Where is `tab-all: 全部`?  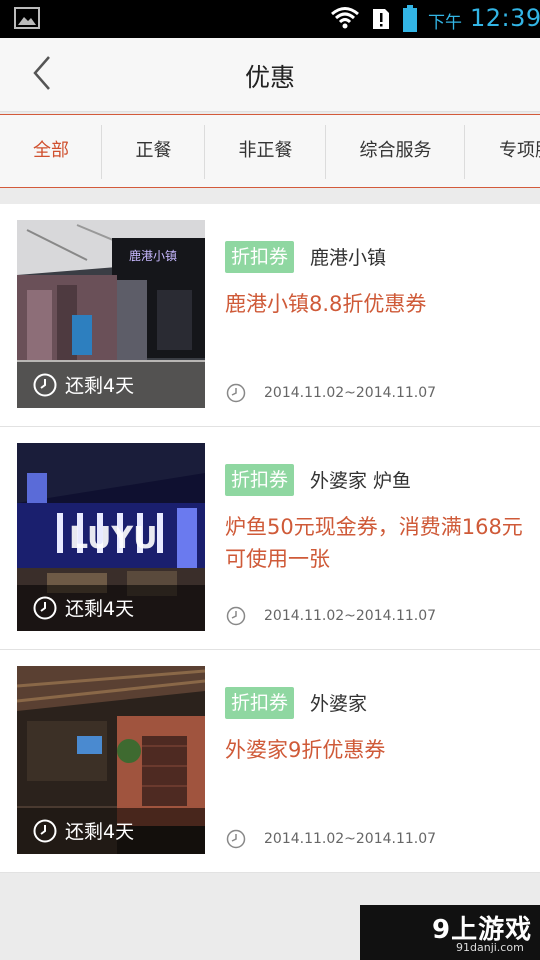
tab-all: 全部 is located at coordinates (51, 151).